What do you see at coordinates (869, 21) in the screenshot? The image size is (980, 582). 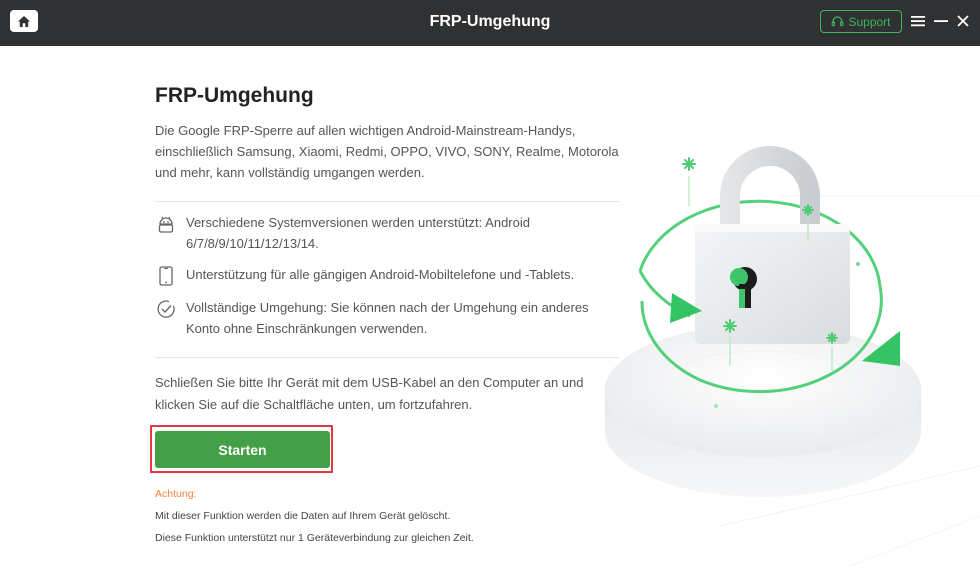 I see `support-label: Support` at bounding box center [869, 21].